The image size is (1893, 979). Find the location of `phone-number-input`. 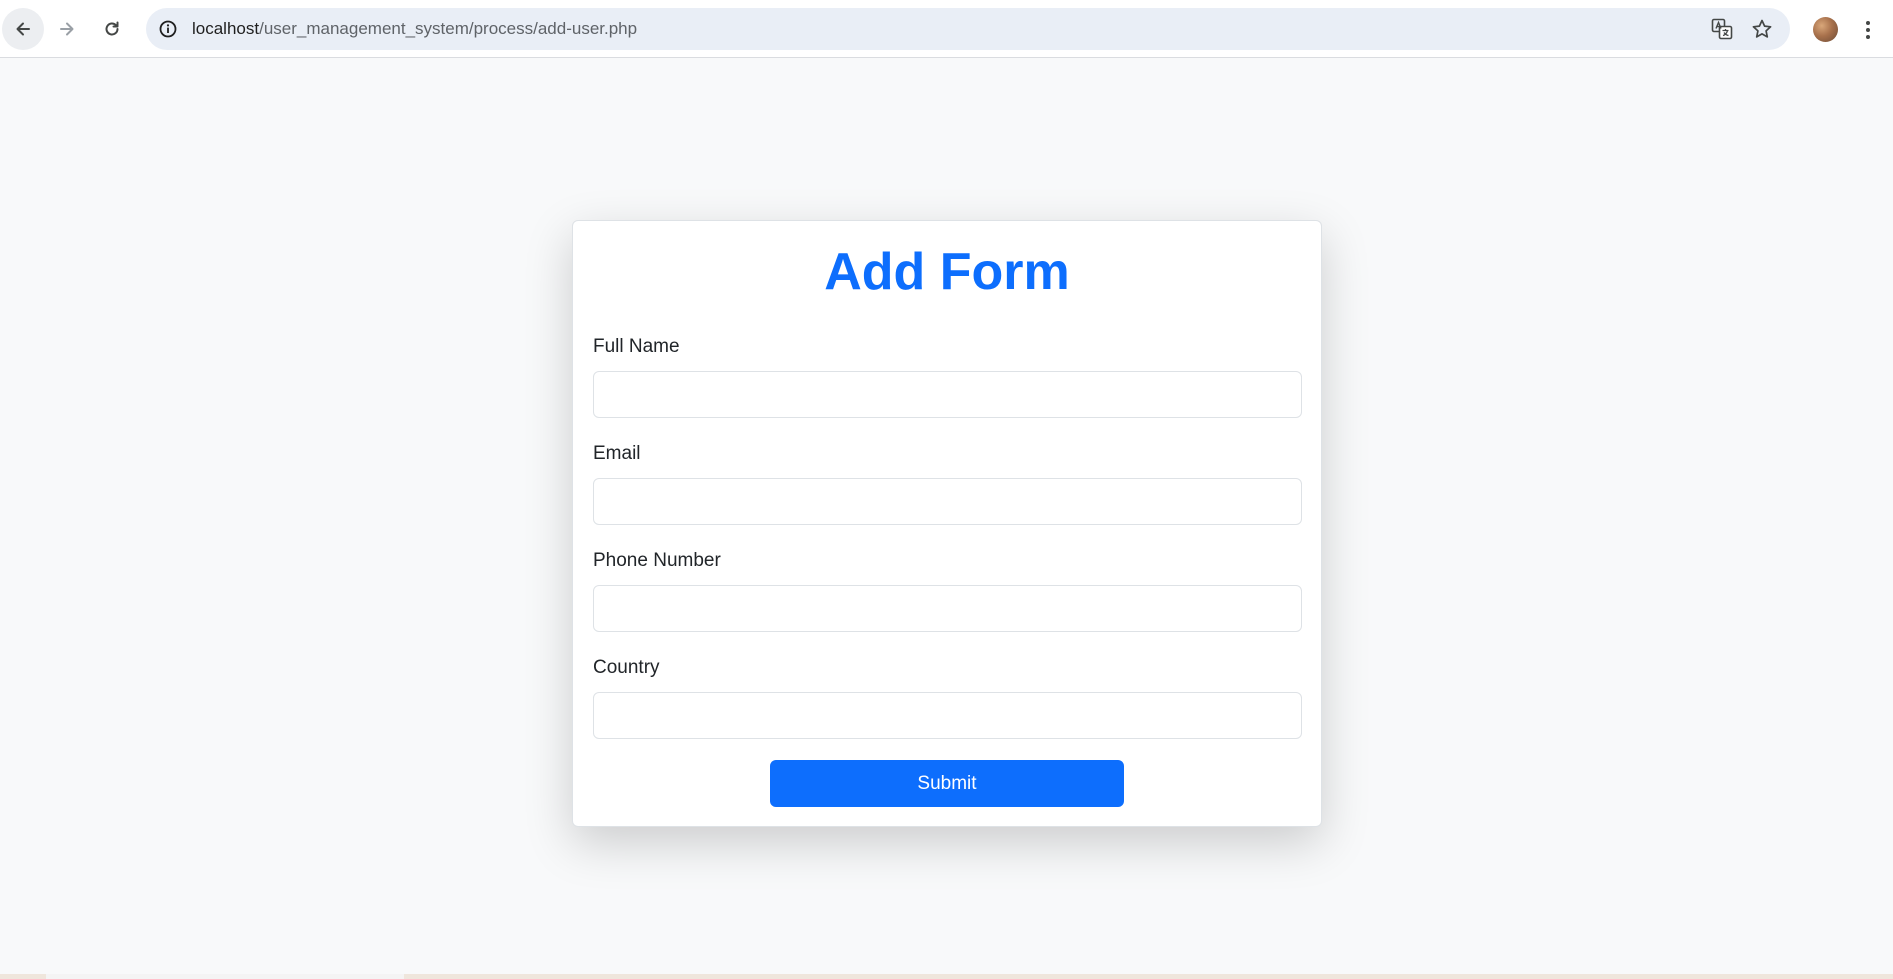

phone-number-input is located at coordinates (947, 608).